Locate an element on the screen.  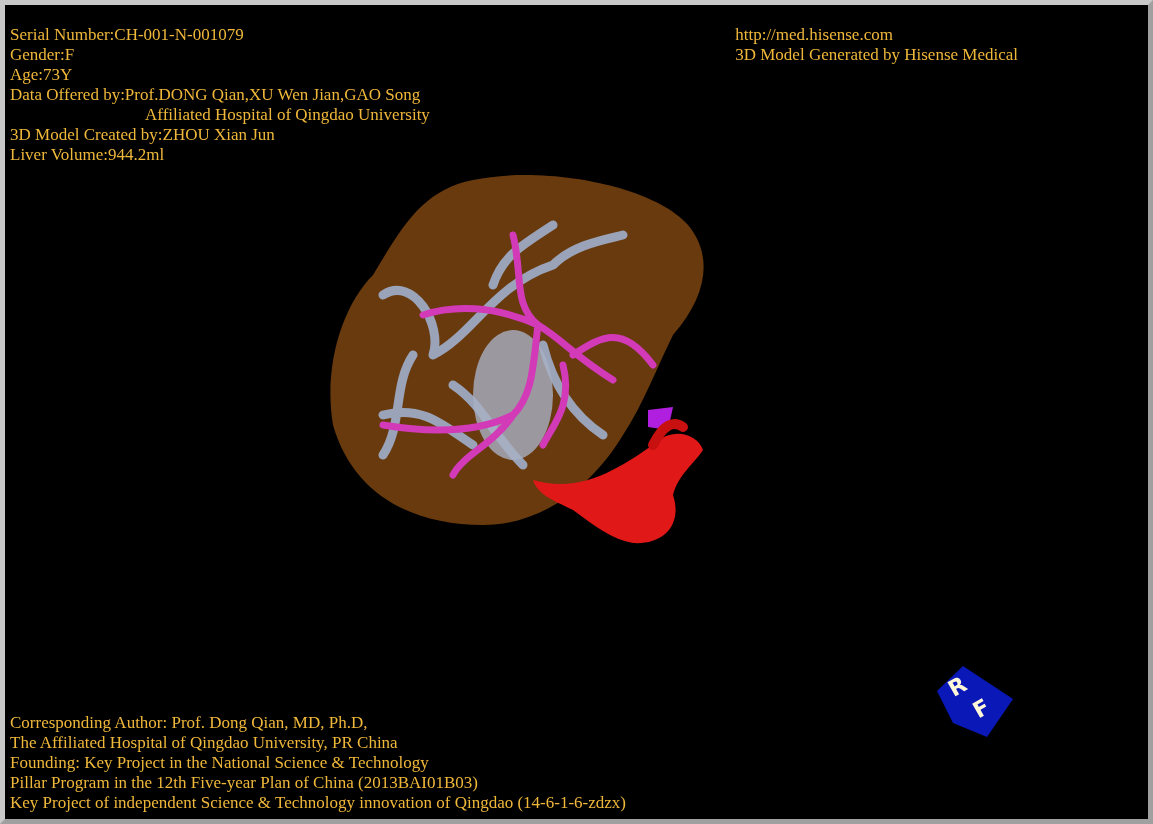
info-text: 3D Model Generated by Hisense Medical is located at coordinates (876, 55).